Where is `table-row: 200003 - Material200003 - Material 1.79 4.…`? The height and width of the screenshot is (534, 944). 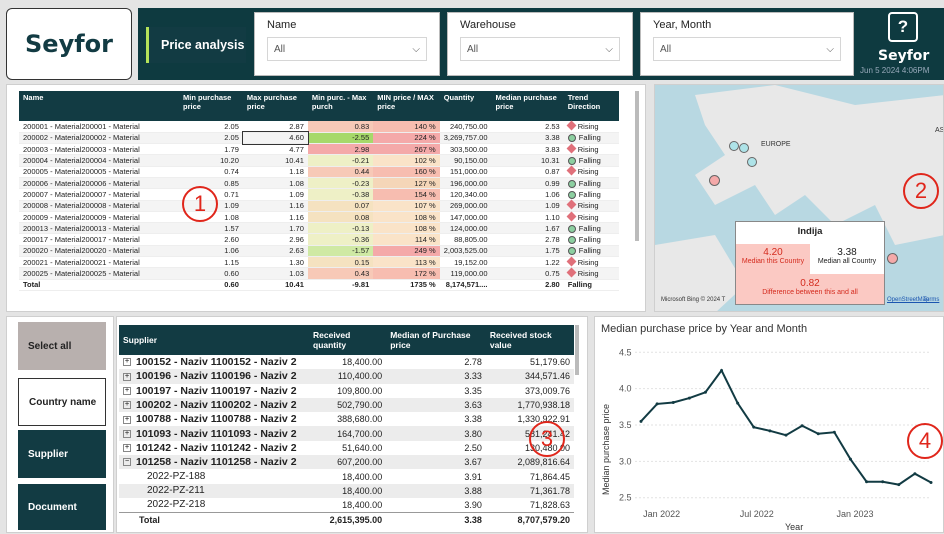
table-row: 200003 - Material200003 - Material 1.79 4.… is located at coordinates (319, 149).